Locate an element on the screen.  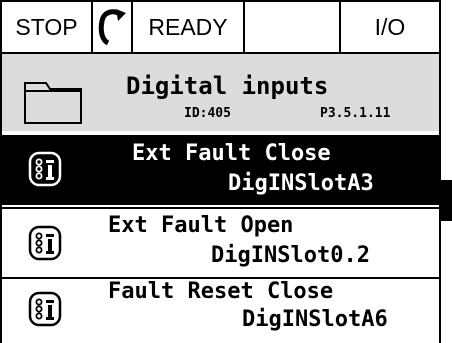
status-io: I/O is located at coordinates (390, 27).